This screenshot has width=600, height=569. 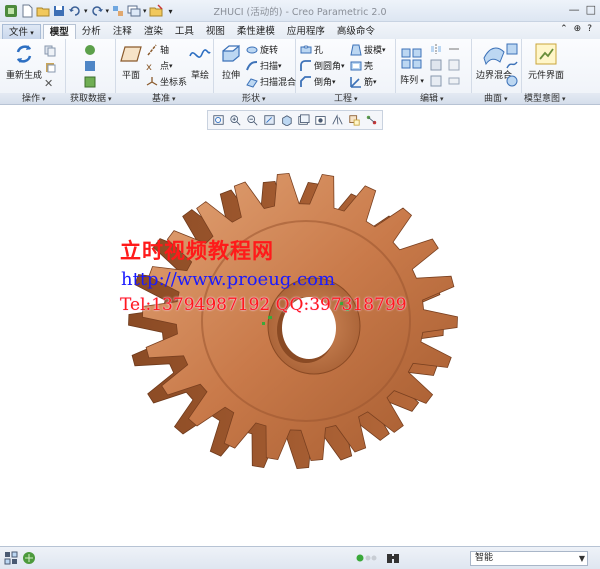 What do you see at coordinates (263, 305) in the screenshot?
I see `watermark-contact: Tel:13794987192 QQ:397318799` at bounding box center [263, 305].